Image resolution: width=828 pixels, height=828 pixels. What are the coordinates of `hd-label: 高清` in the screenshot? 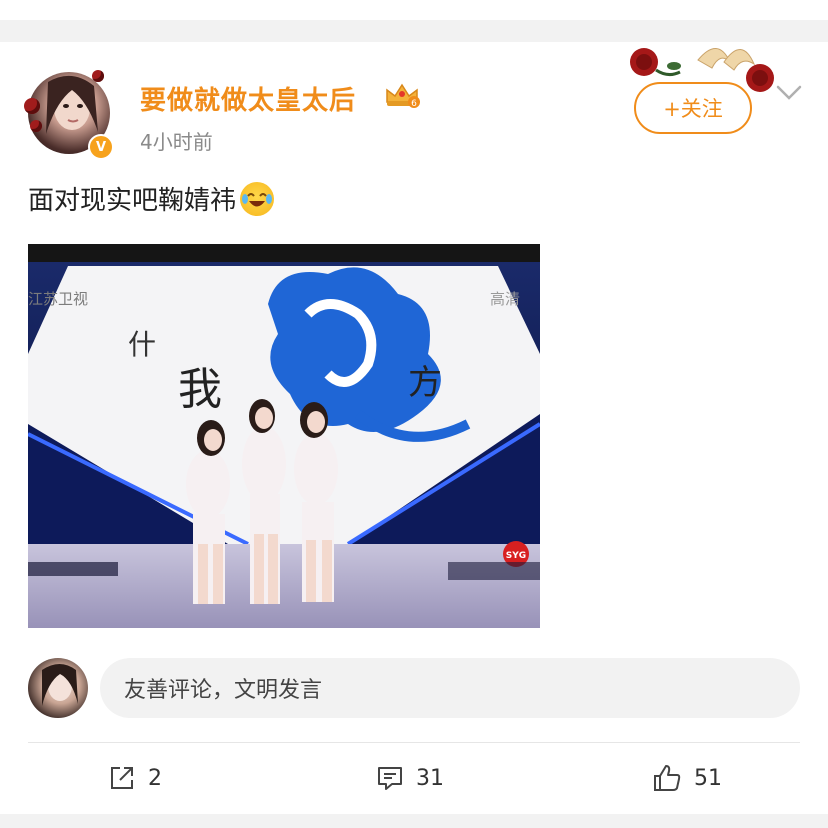 It's located at (505, 299).